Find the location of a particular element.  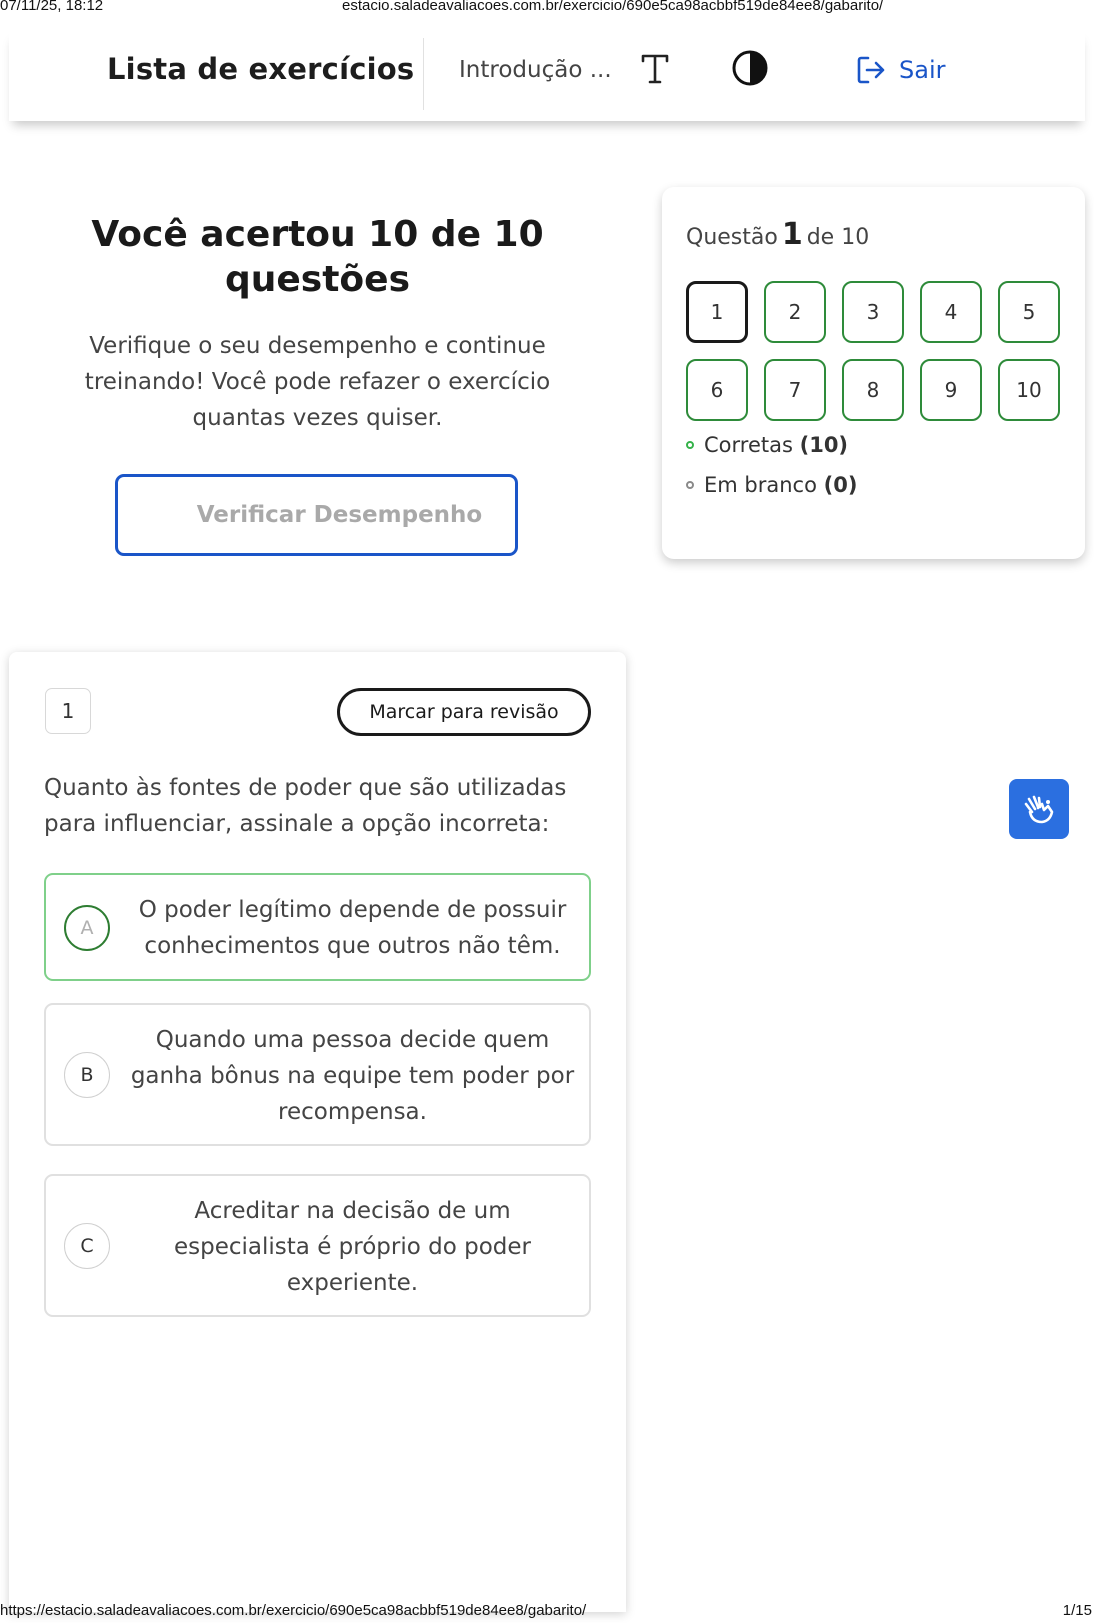

question-nav-button-9: 9 is located at coordinates (951, 390).